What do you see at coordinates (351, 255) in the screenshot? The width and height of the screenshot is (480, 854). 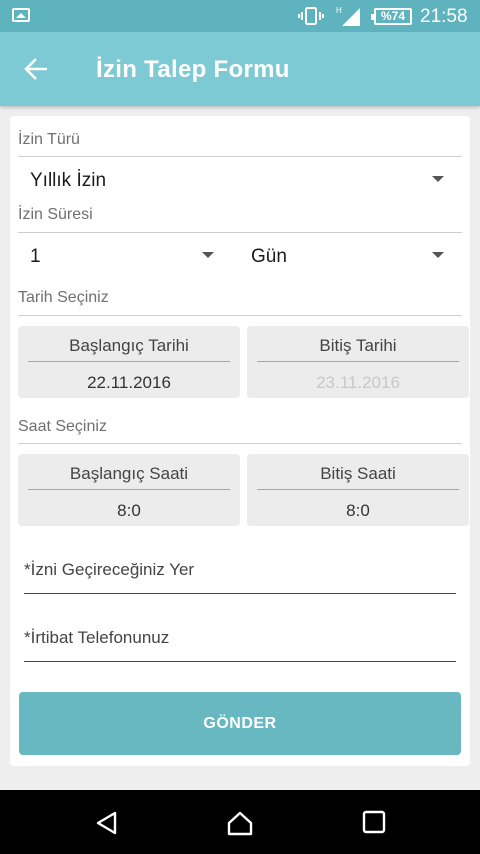 I see `duration-unit-spinner: Gün` at bounding box center [351, 255].